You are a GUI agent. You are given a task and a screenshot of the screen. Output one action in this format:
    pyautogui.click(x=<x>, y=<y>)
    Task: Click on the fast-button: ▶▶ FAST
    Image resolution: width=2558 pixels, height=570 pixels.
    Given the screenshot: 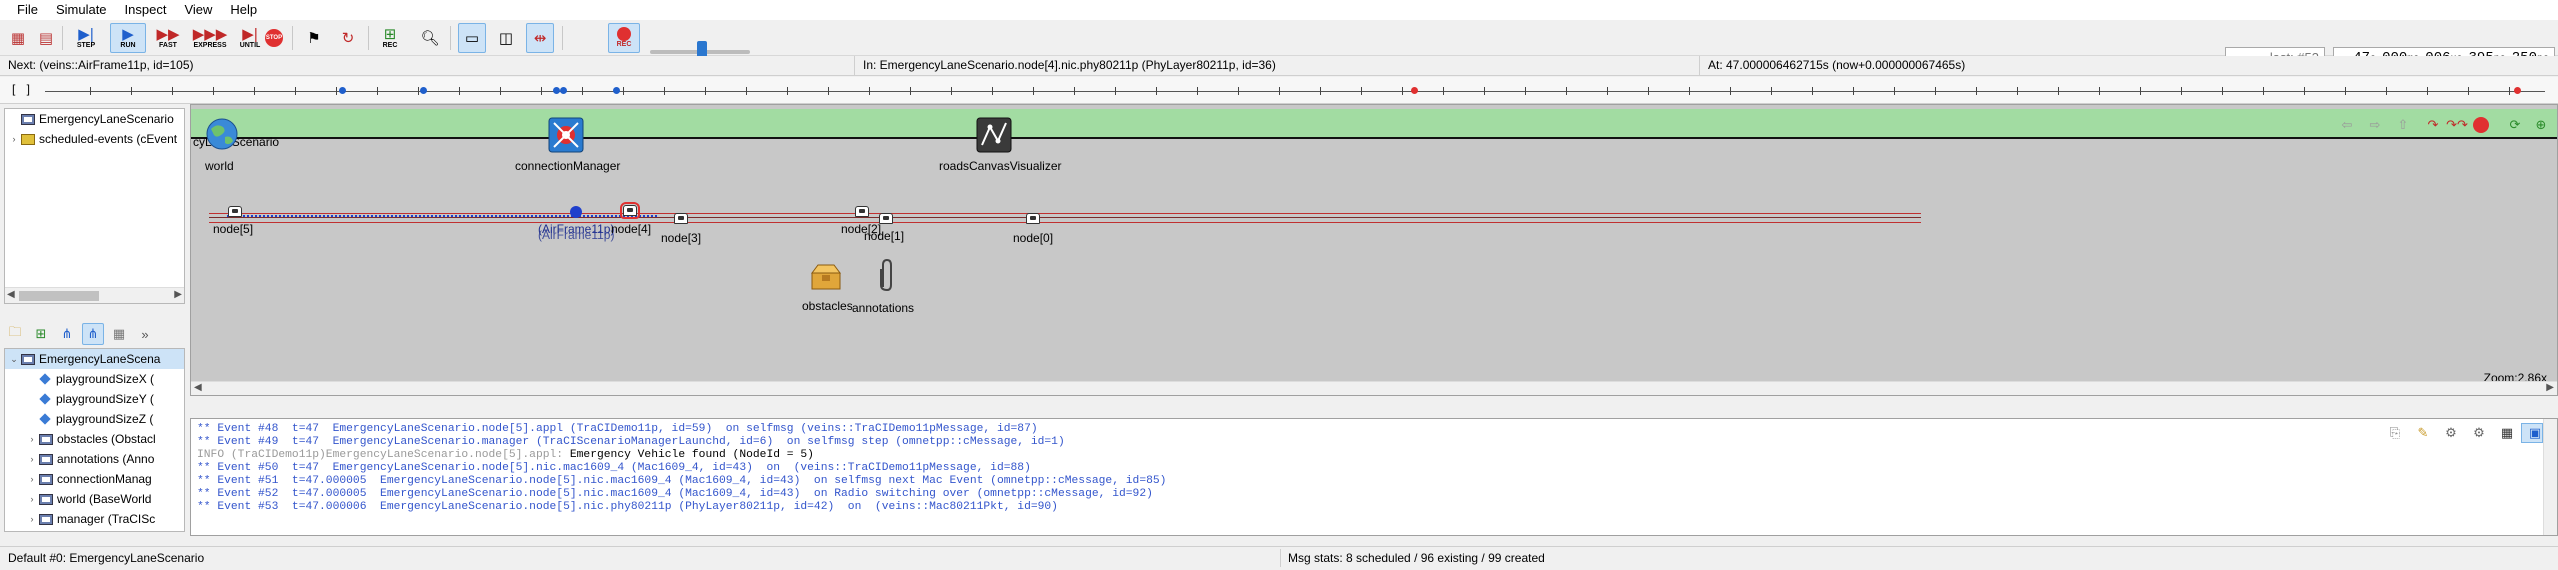 What is the action you would take?
    pyautogui.click(x=168, y=38)
    